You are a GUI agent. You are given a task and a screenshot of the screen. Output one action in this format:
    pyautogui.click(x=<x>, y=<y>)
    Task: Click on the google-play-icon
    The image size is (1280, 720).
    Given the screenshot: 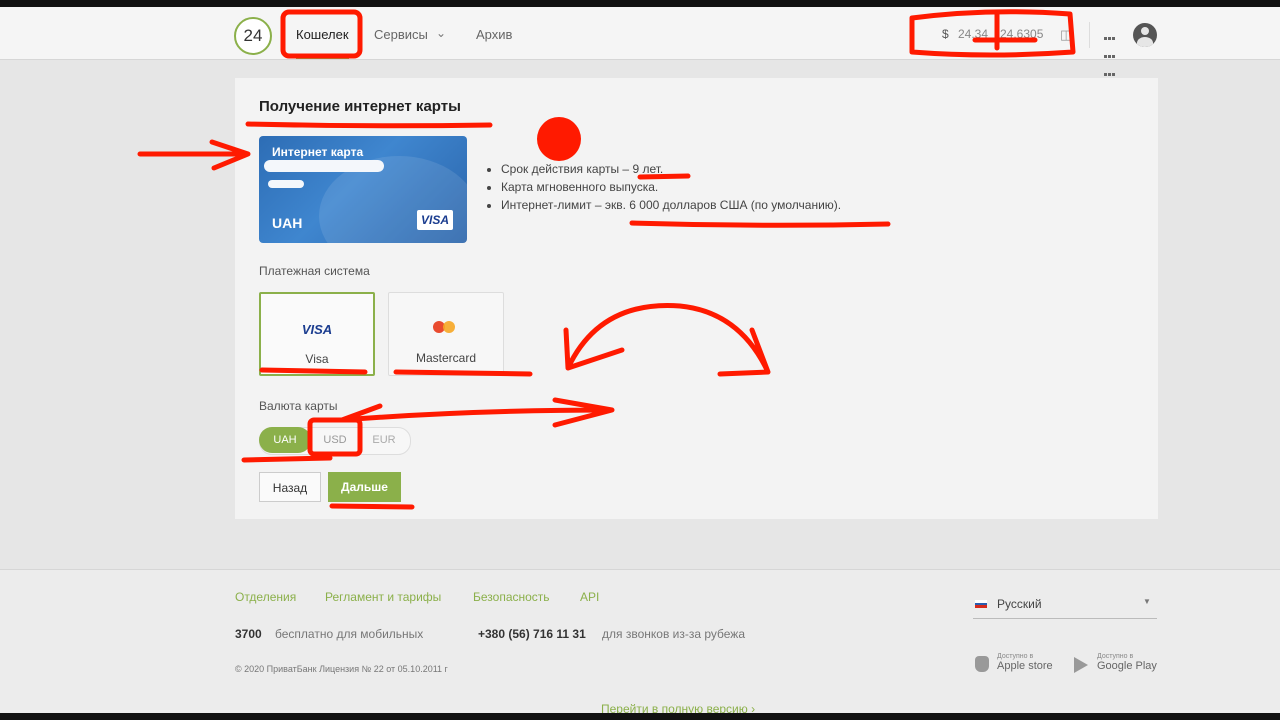 What is the action you would take?
    pyautogui.click(x=1081, y=665)
    